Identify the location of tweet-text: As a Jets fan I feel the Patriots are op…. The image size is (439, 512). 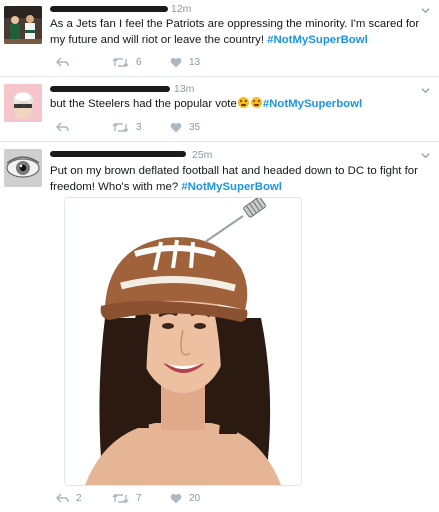
(241, 32).